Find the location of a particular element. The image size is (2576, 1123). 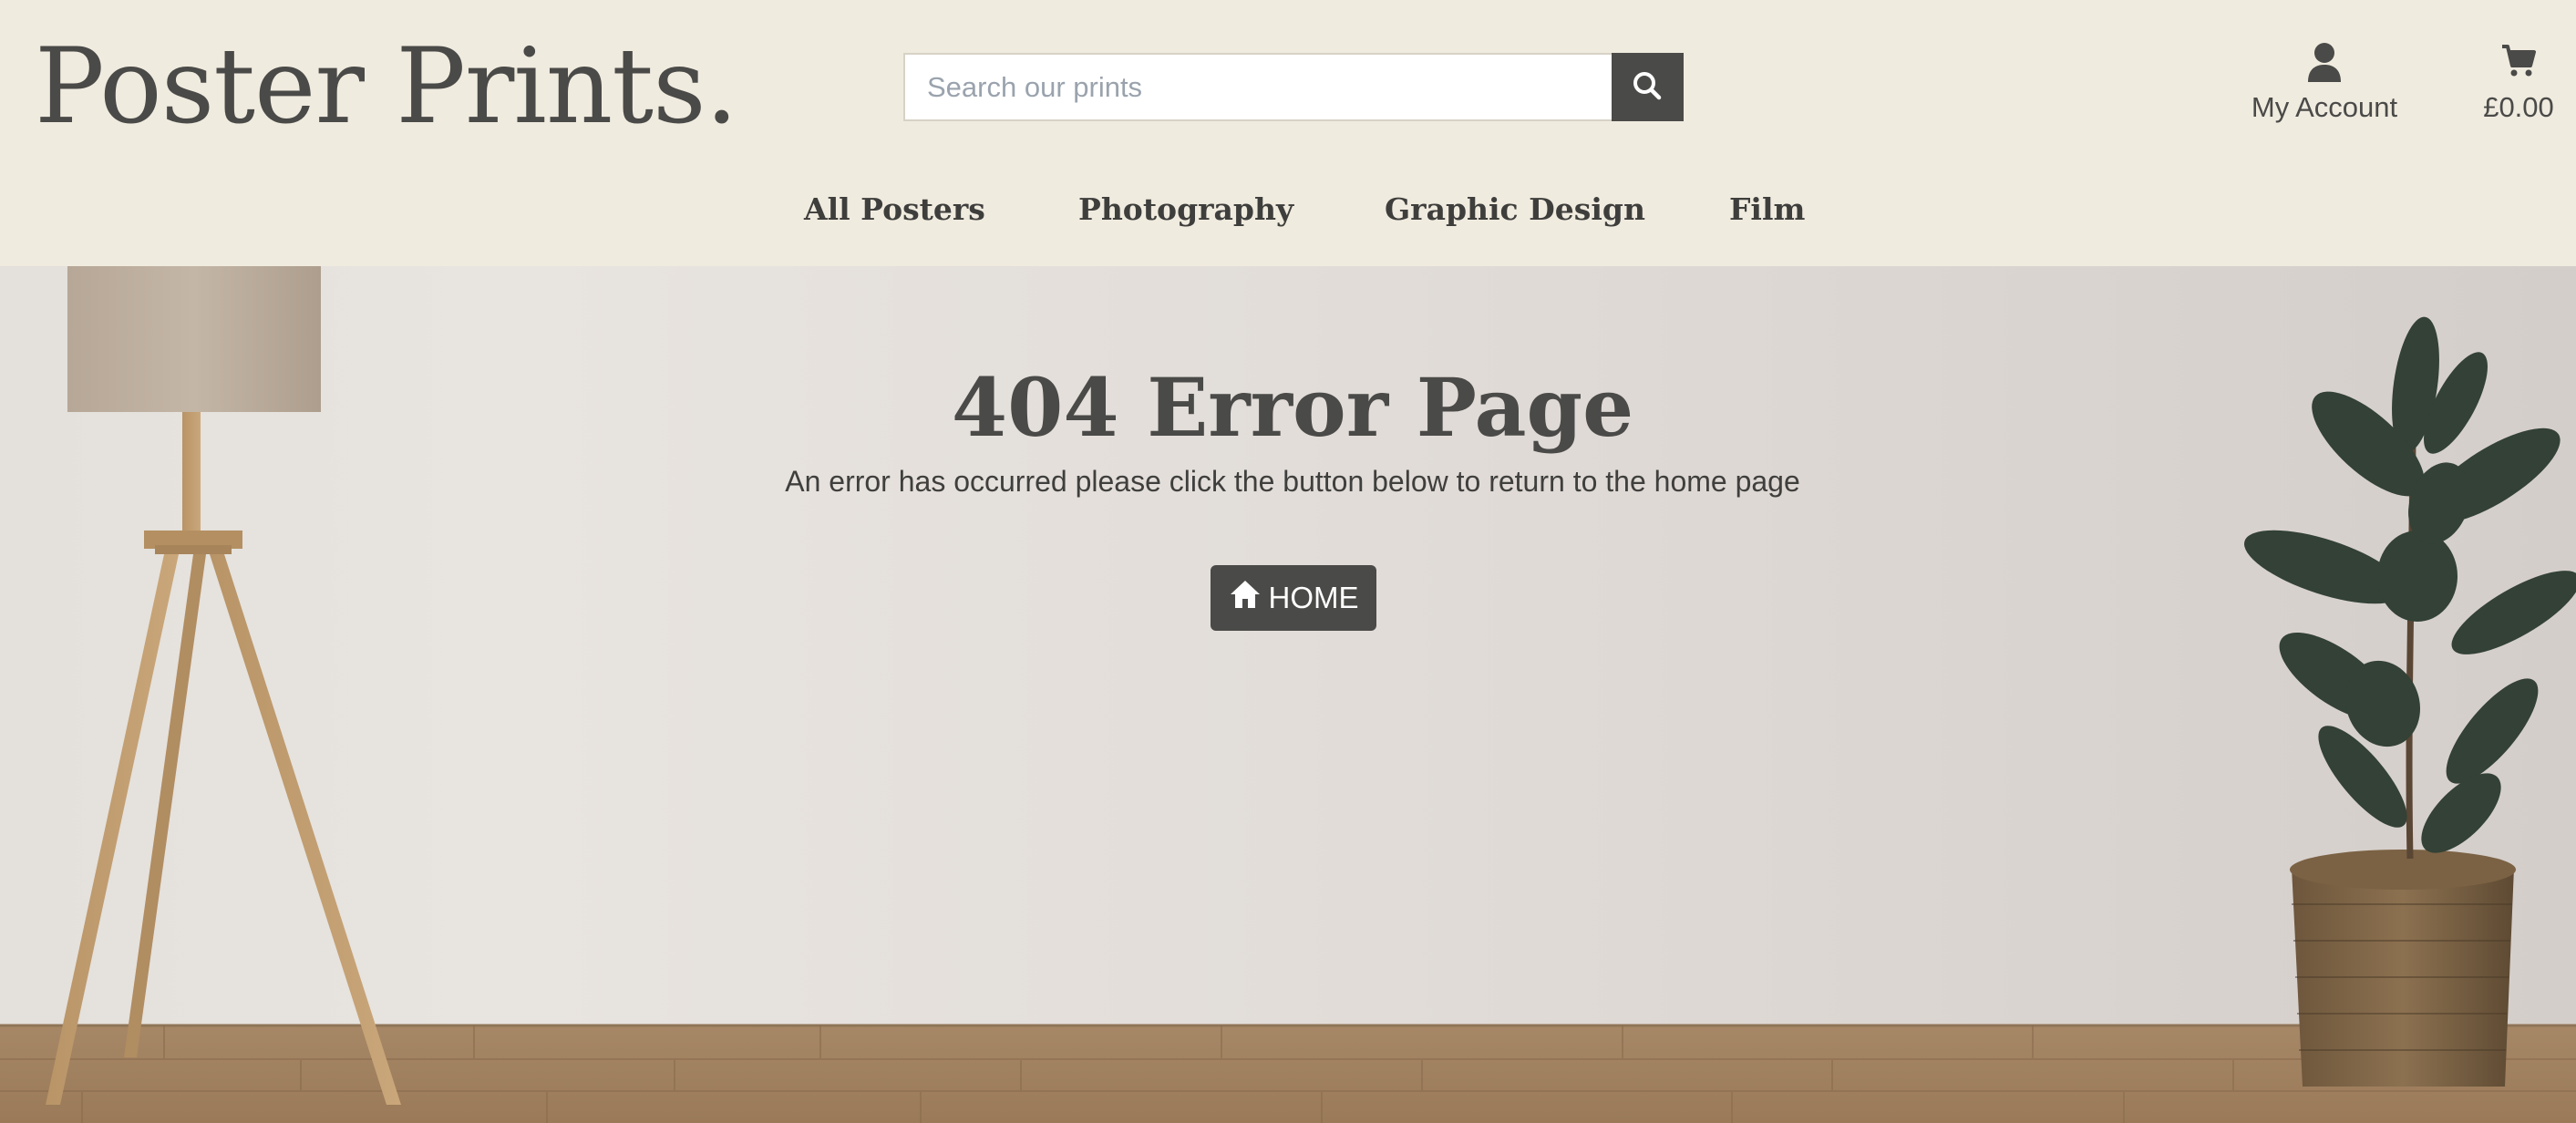

nav-item-photography: Photography is located at coordinates (1185, 209).